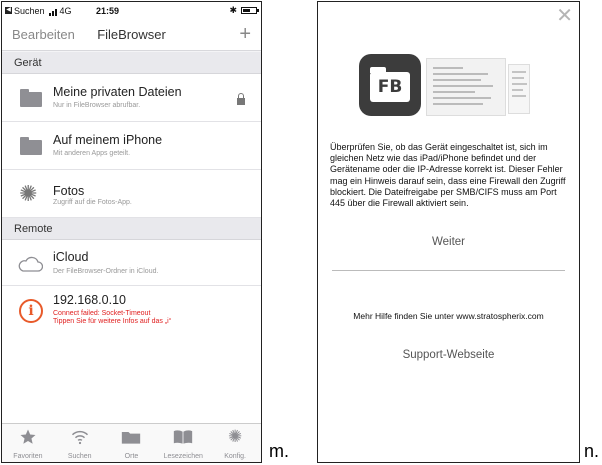 The height and width of the screenshot is (465, 602). I want to click on navigation-bar: Bearbeiten FileBrowser +, so click(131, 35).